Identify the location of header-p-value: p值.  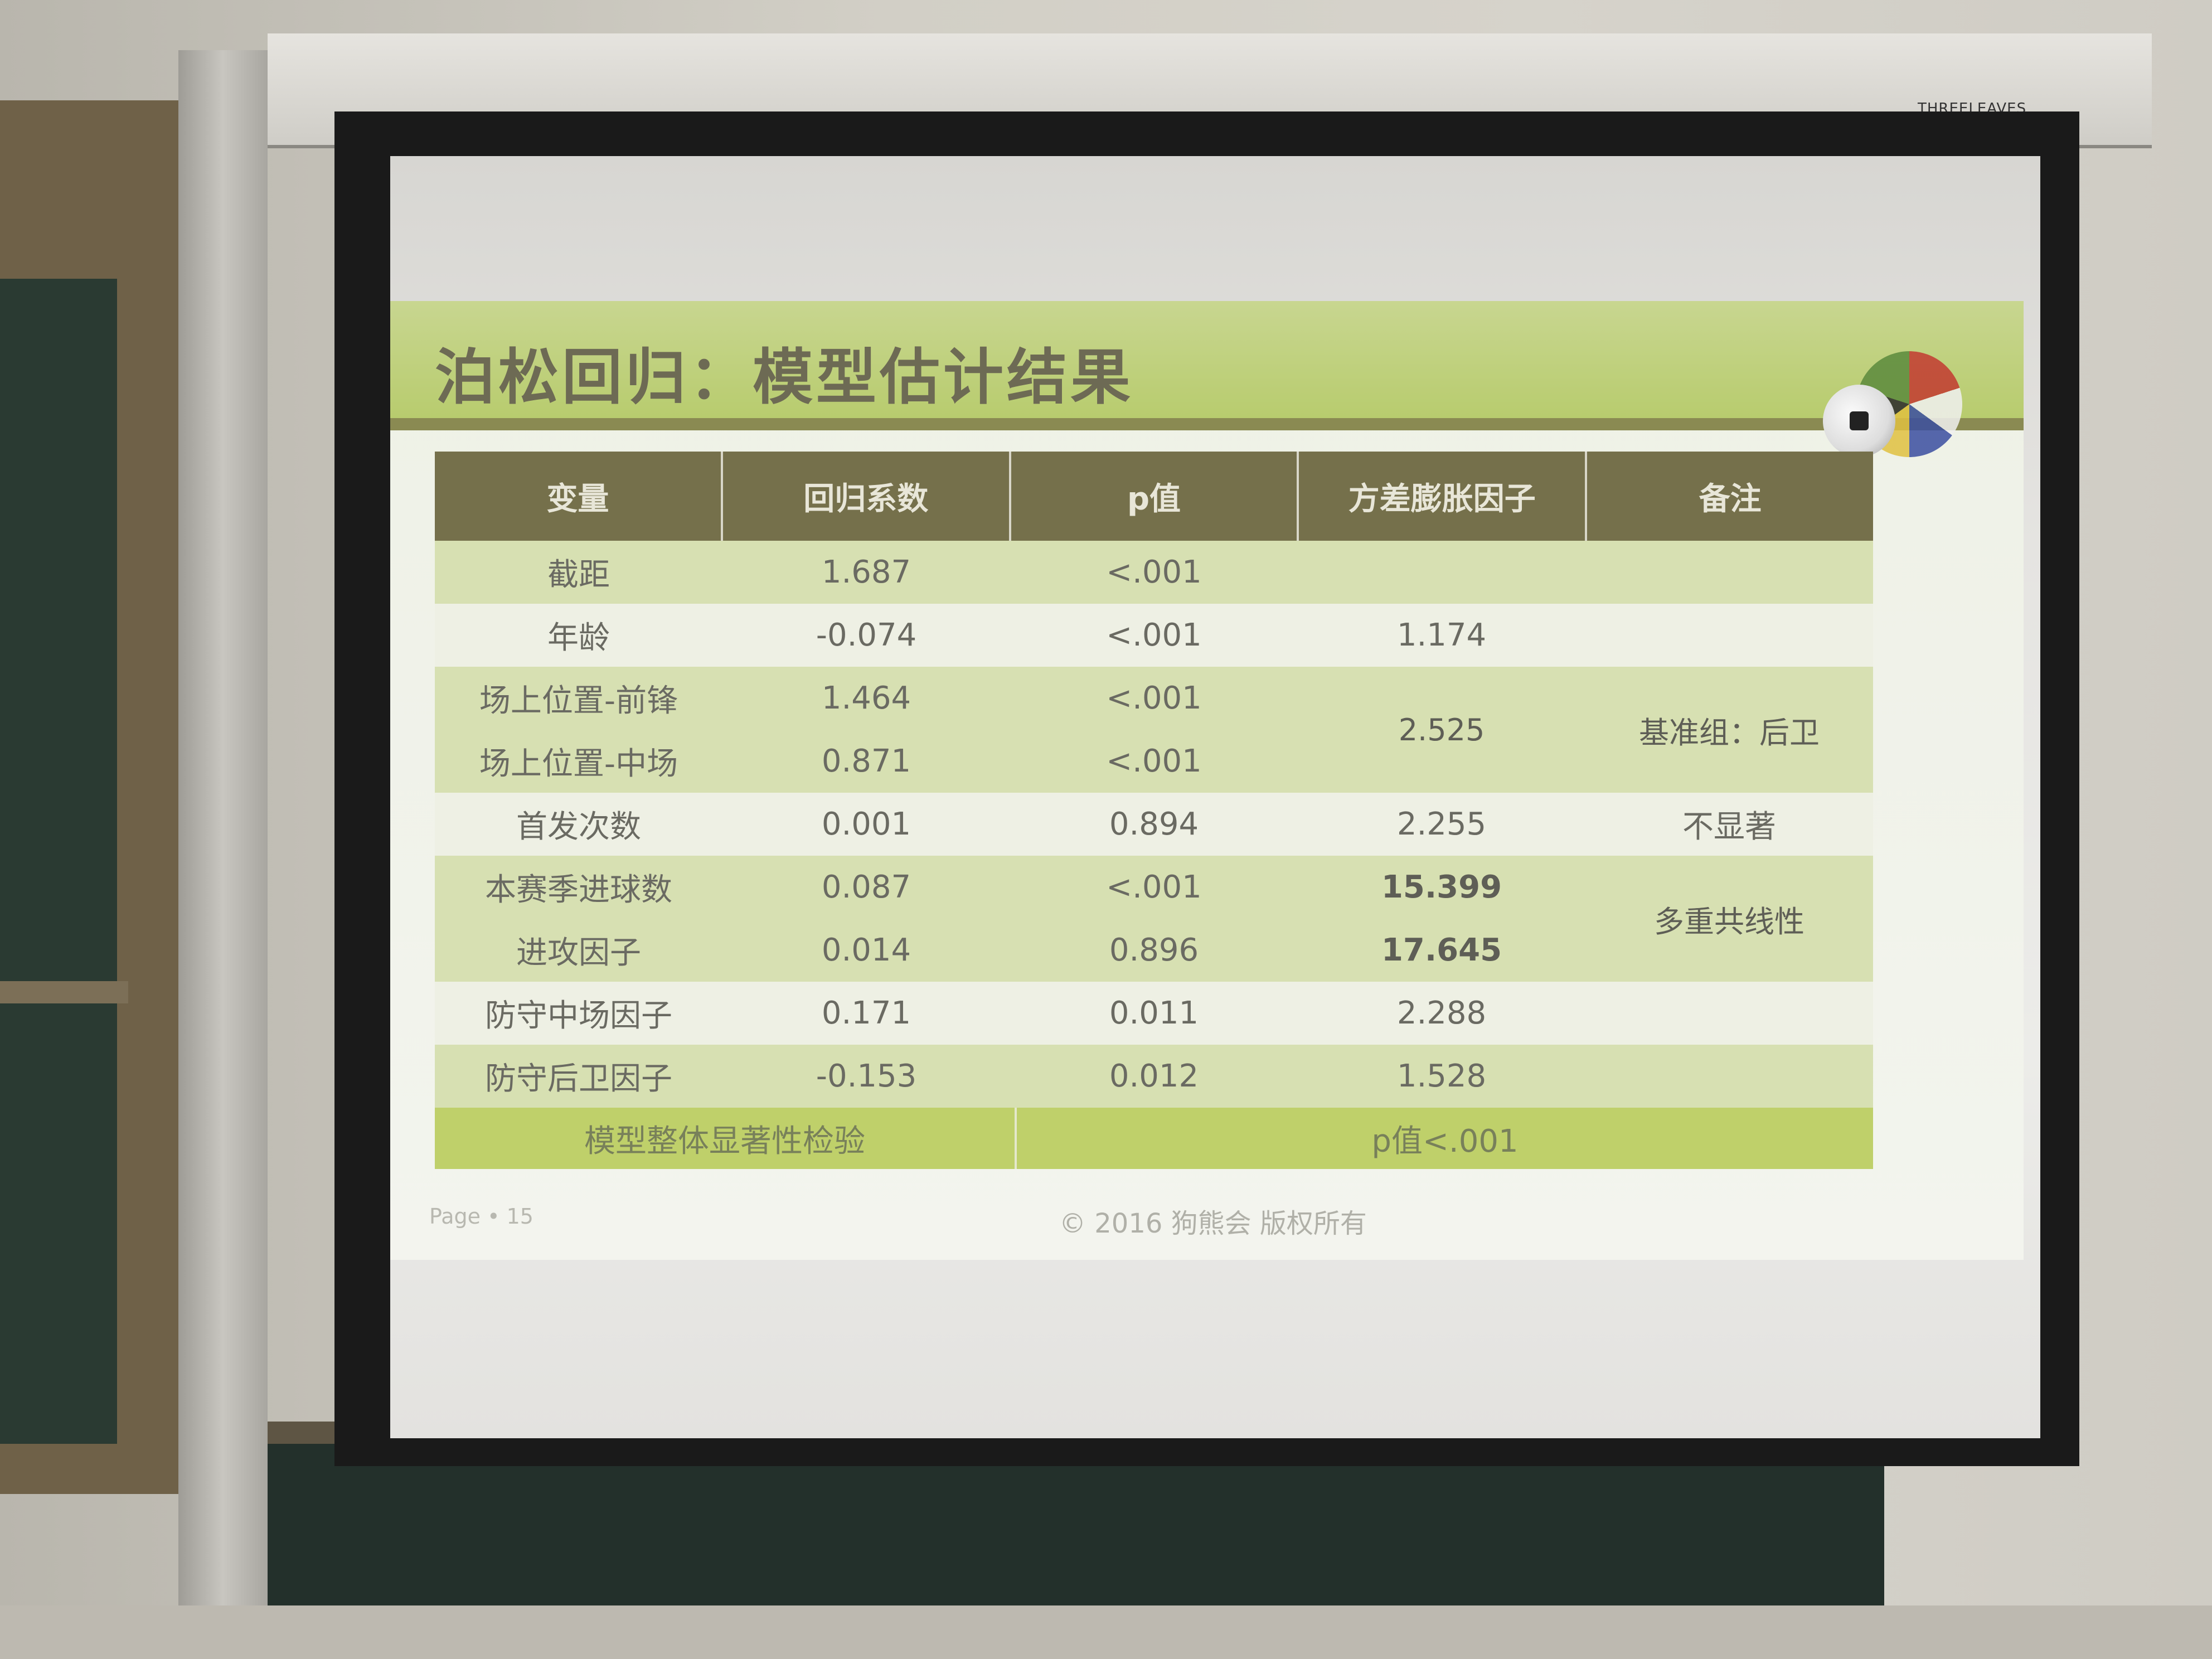
(1155, 496).